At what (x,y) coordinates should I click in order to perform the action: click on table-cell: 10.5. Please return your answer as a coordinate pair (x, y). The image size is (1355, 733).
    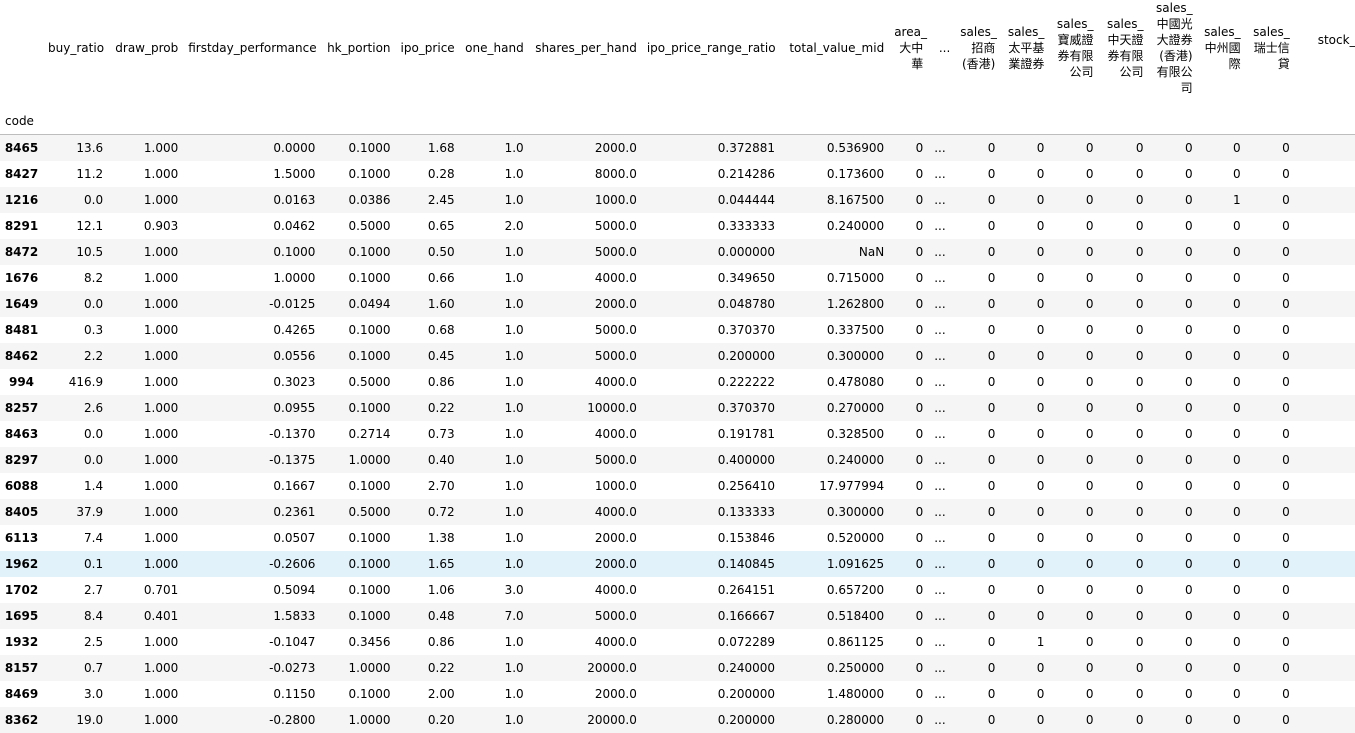
    Looking at the image, I should click on (75, 252).